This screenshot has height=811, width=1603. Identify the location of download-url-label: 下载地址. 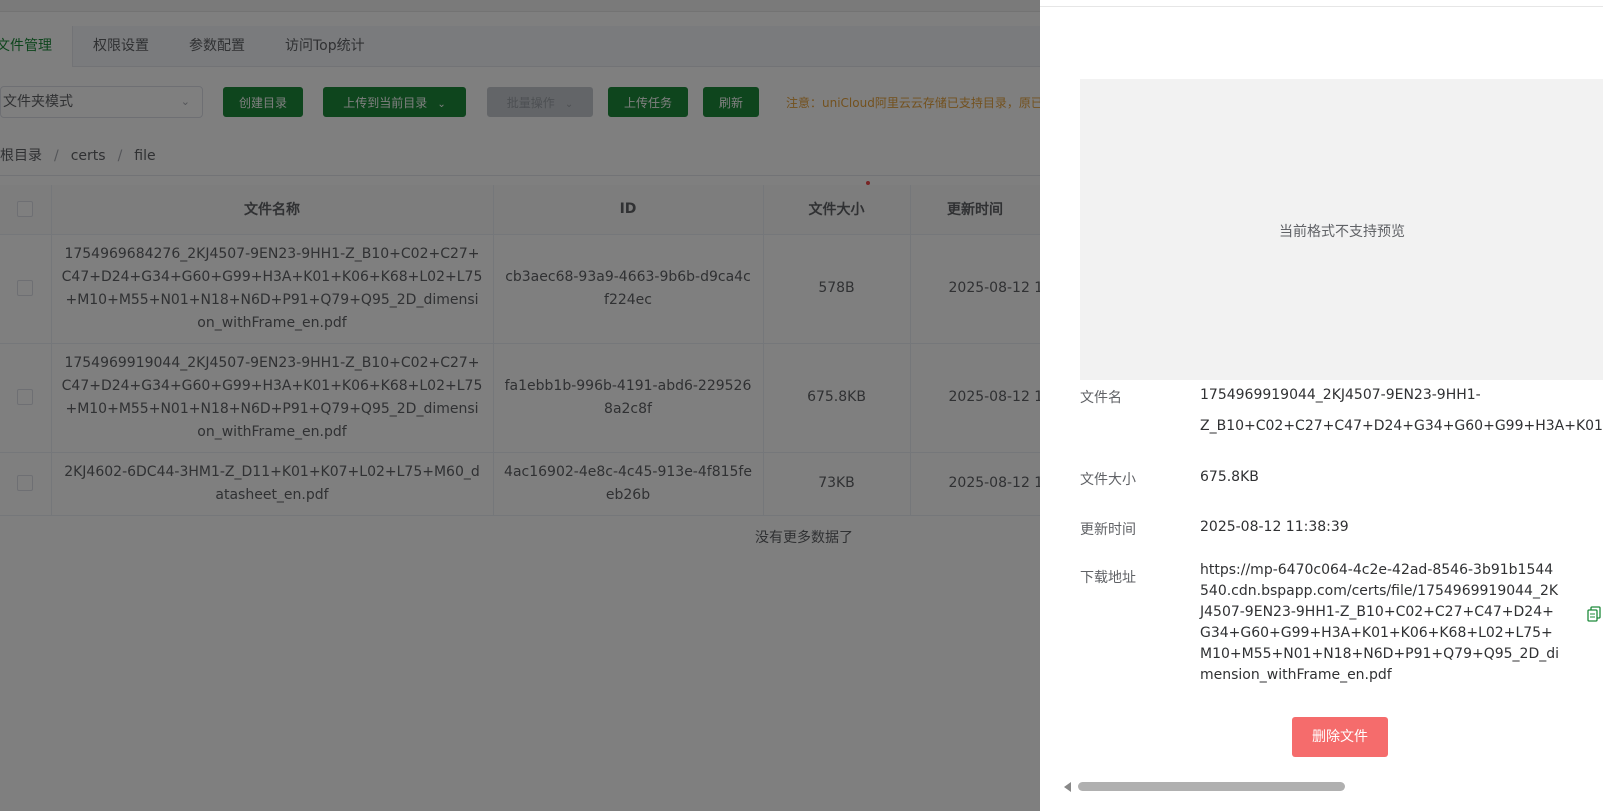
(1108, 578).